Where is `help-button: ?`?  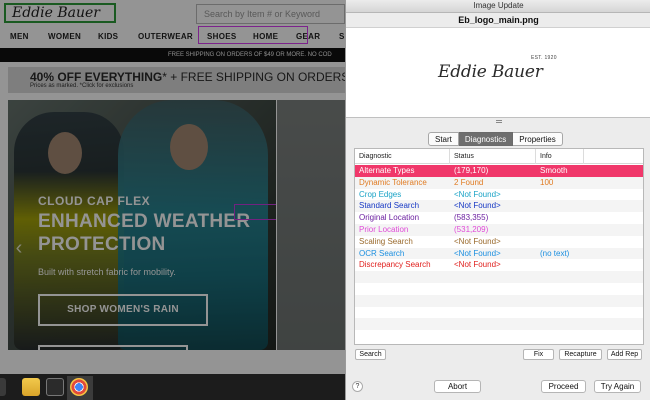
help-button: ? is located at coordinates (357, 386).